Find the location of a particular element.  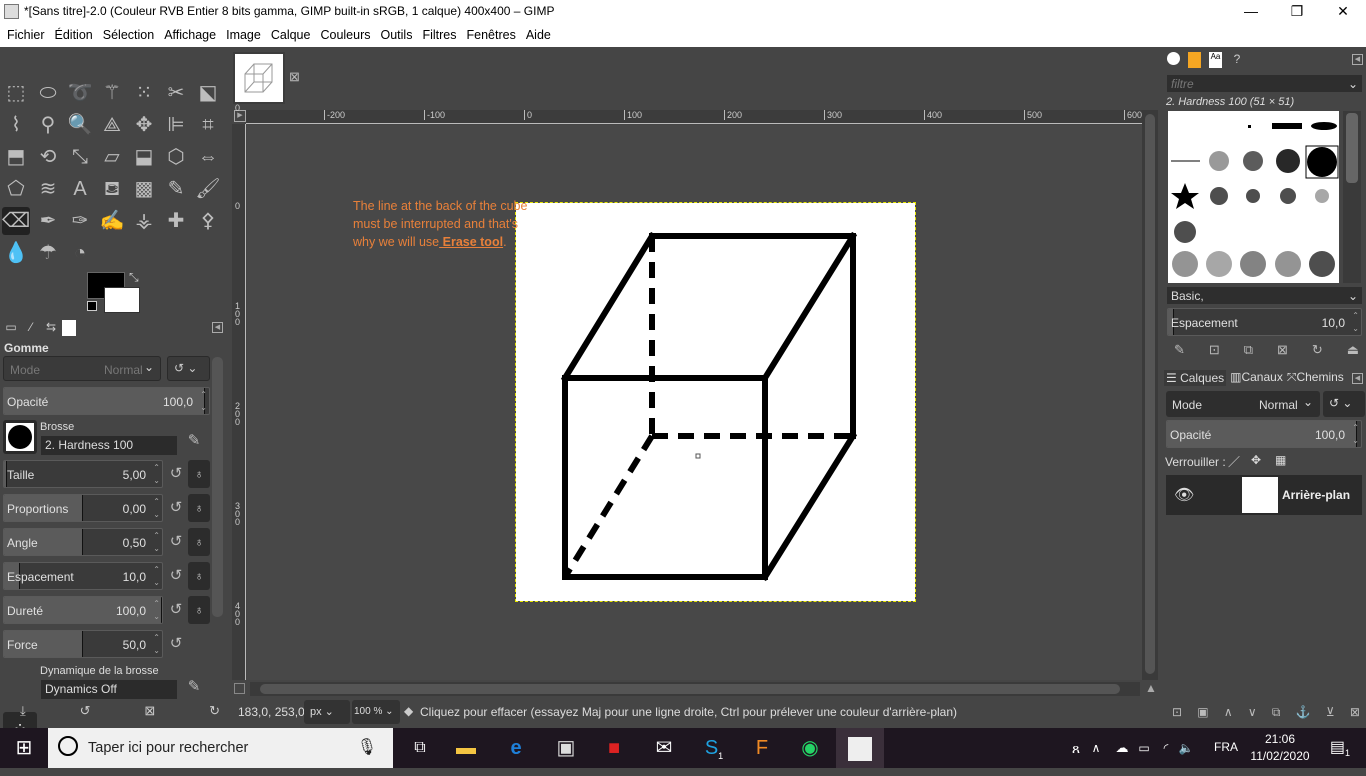

clock: 21:06 11/02/2020 is located at coordinates (1280, 748).